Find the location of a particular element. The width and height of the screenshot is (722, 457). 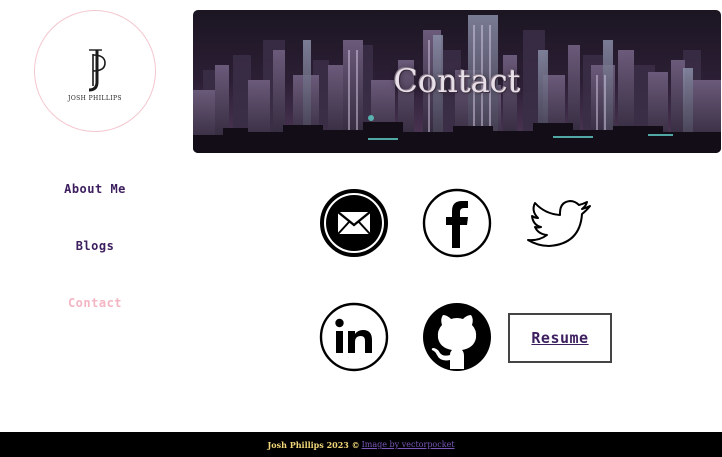

footer-copyright: Josh Phillips 2023 © is located at coordinates (313, 444).